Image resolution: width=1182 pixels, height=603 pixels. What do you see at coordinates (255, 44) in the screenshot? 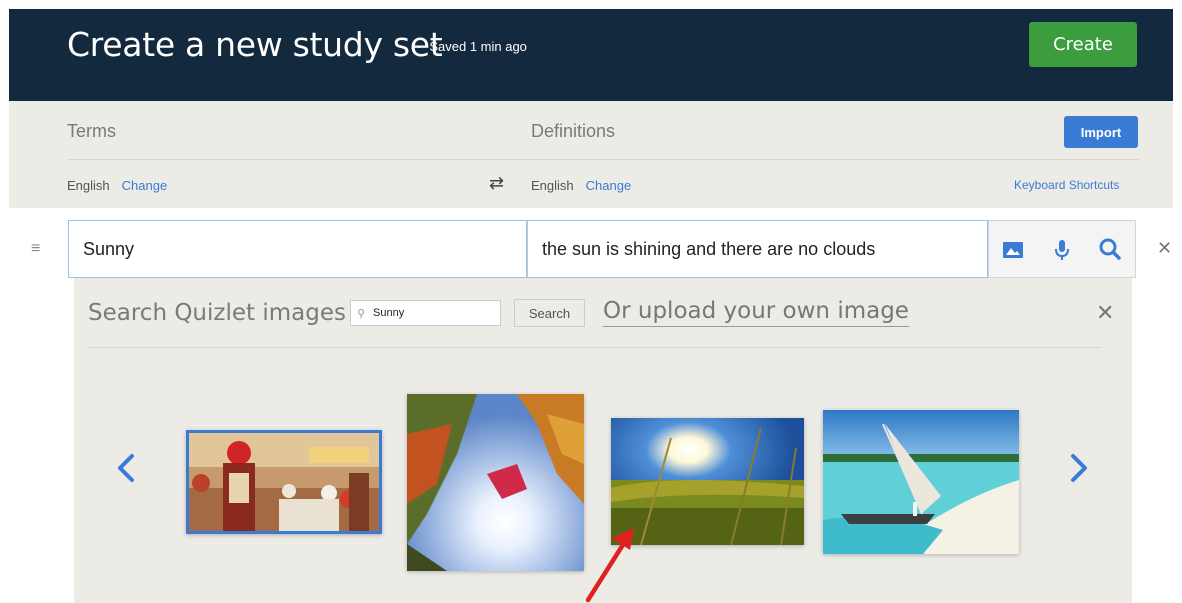
I see `page-title: Create a new study set` at bounding box center [255, 44].